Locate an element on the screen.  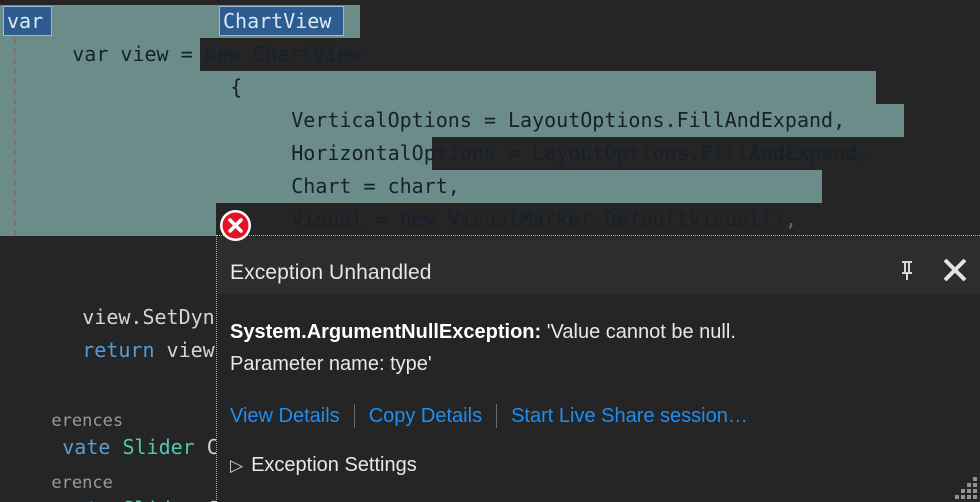
code-line-2: { is located at coordinates (200, 68).